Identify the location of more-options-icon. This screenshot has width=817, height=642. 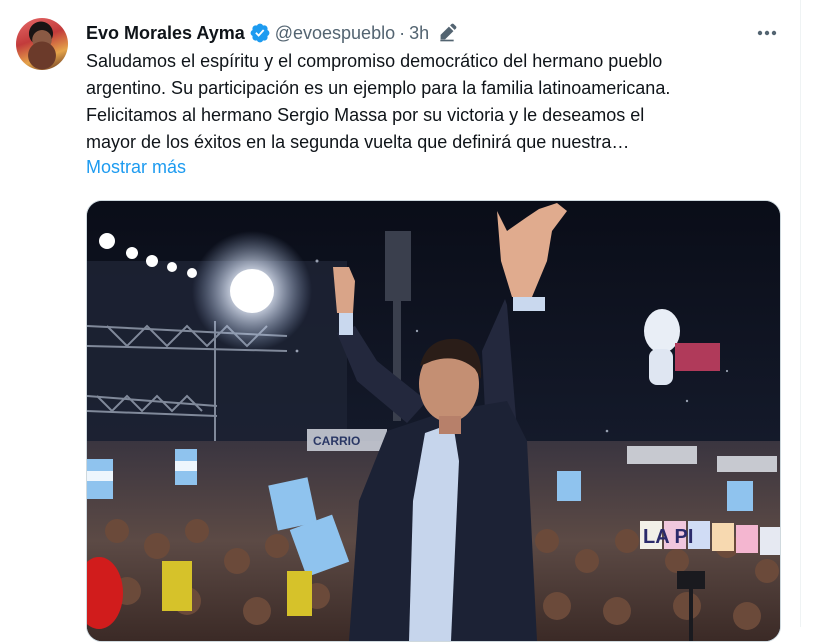
(767, 33).